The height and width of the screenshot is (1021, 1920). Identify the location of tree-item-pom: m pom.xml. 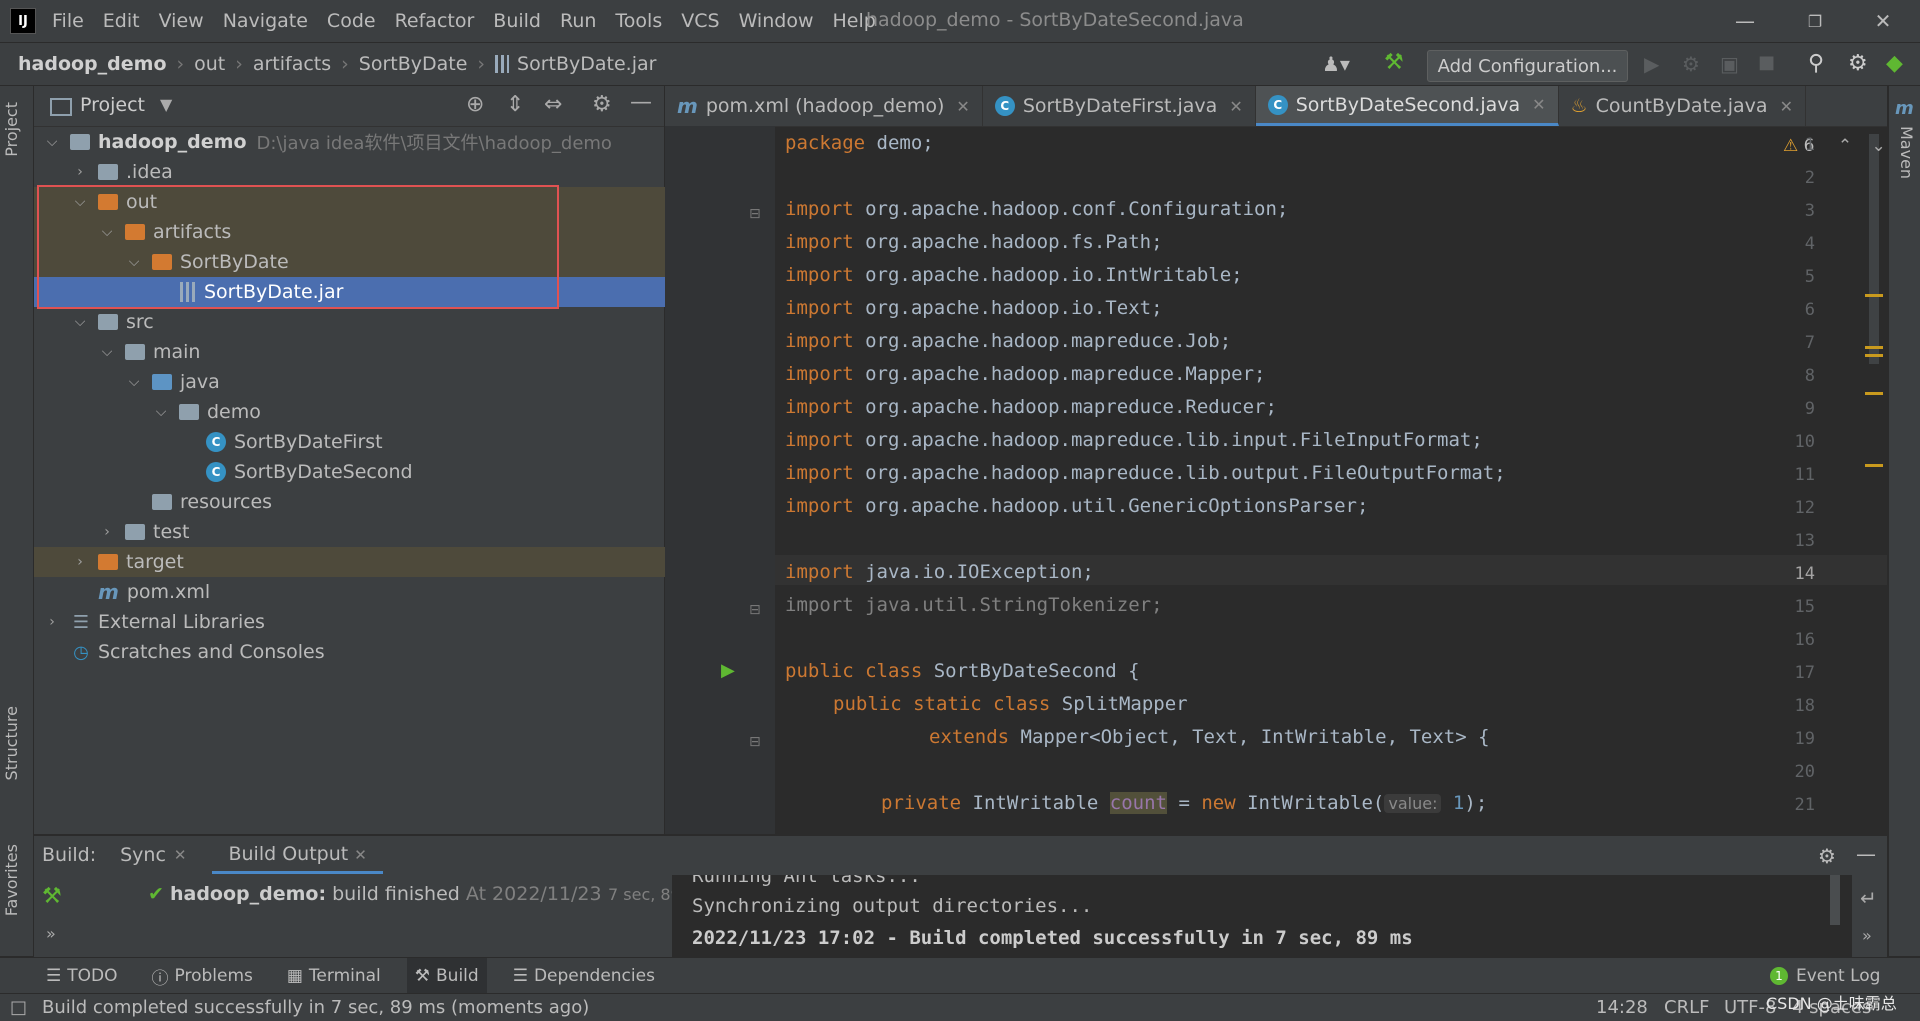
(381, 592).